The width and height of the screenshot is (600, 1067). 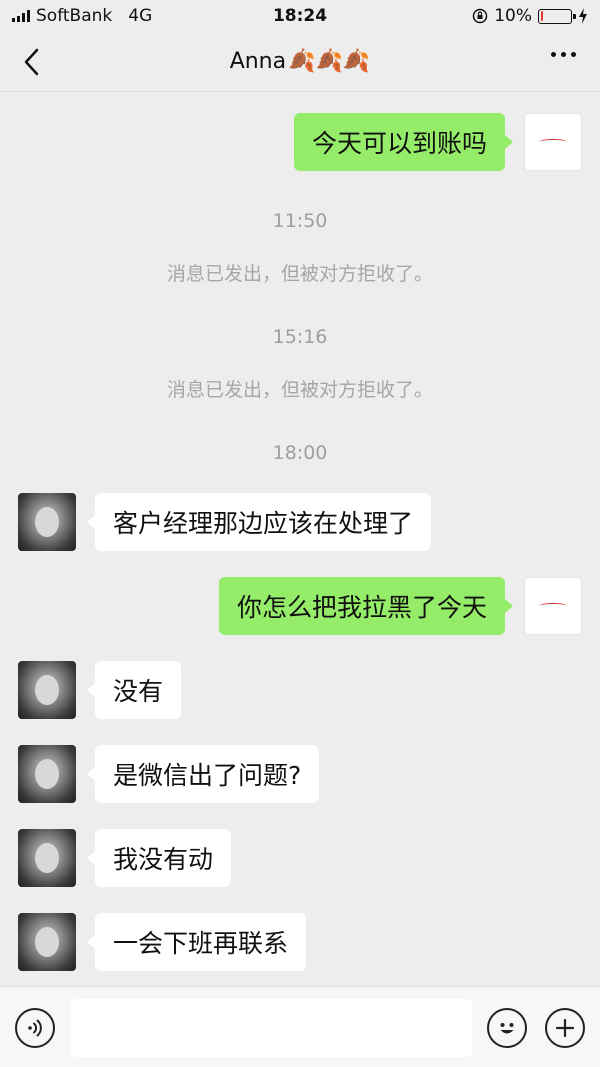 What do you see at coordinates (513, 16) in the screenshot?
I see `battery-percent: 10%` at bounding box center [513, 16].